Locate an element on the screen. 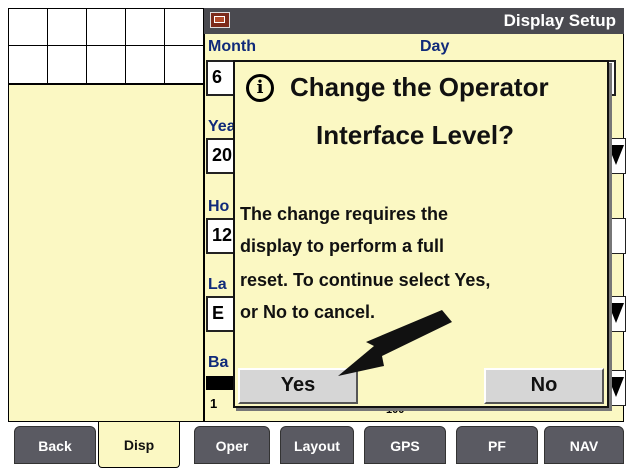 The image size is (628, 468). month-label: Month is located at coordinates (232, 46).